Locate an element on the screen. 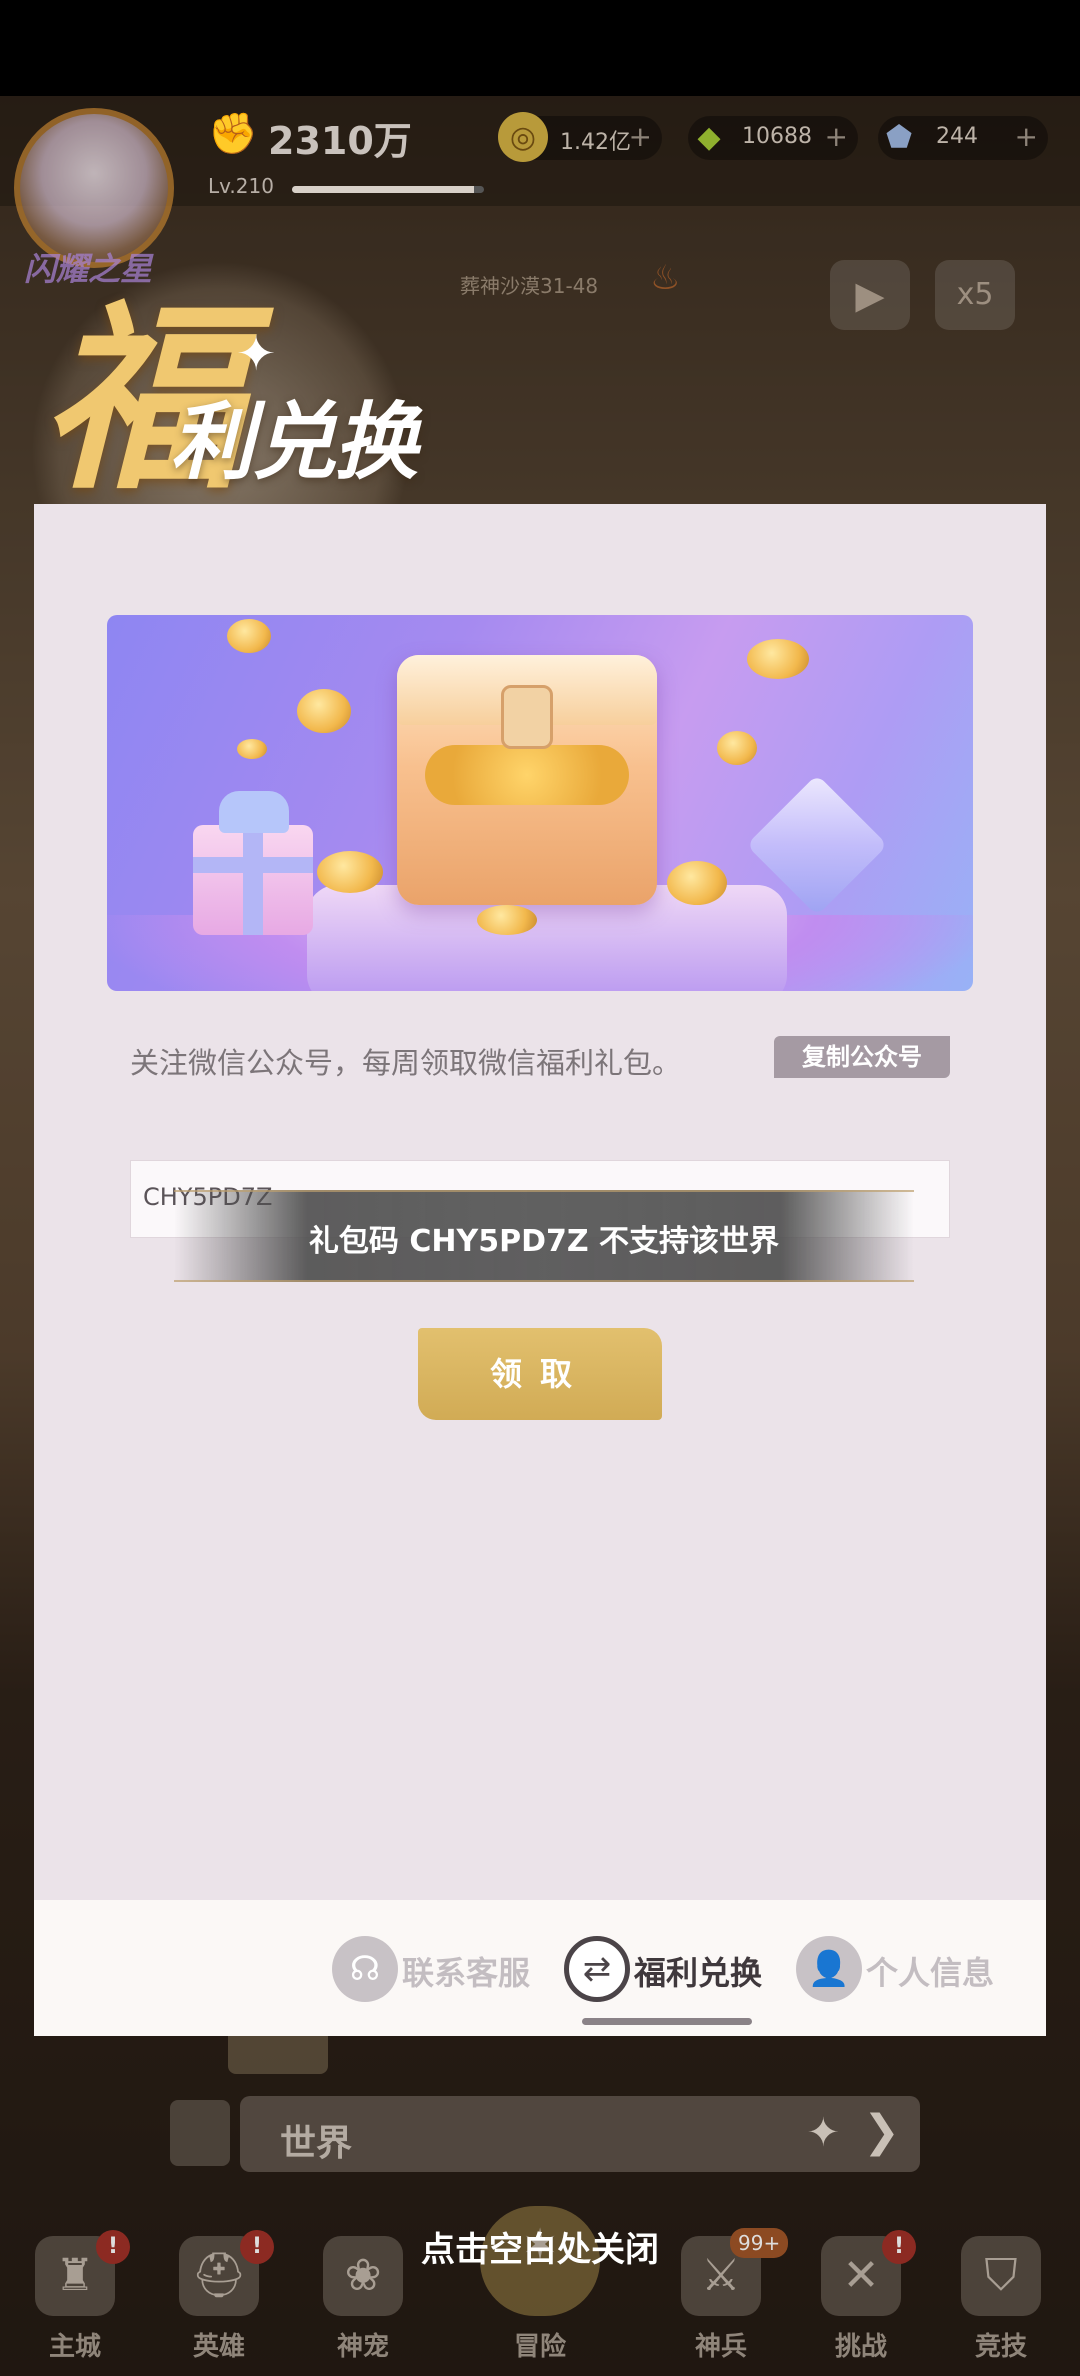 The width and height of the screenshot is (1080, 2376). status-bar is located at coordinates (540, 48).